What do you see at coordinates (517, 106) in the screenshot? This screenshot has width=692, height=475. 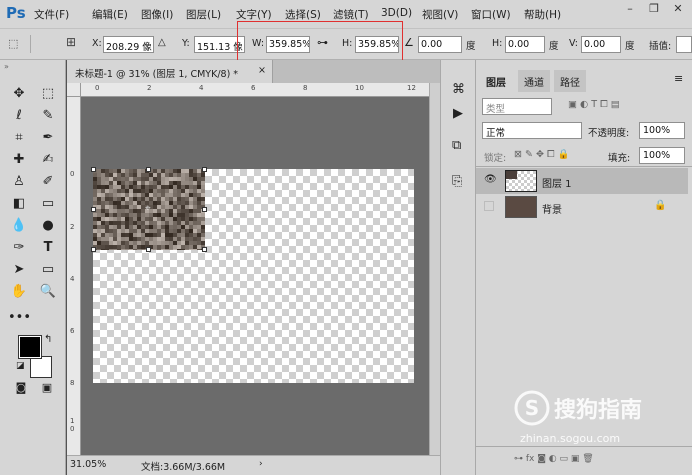 I see `filter-select: 类型` at bounding box center [517, 106].